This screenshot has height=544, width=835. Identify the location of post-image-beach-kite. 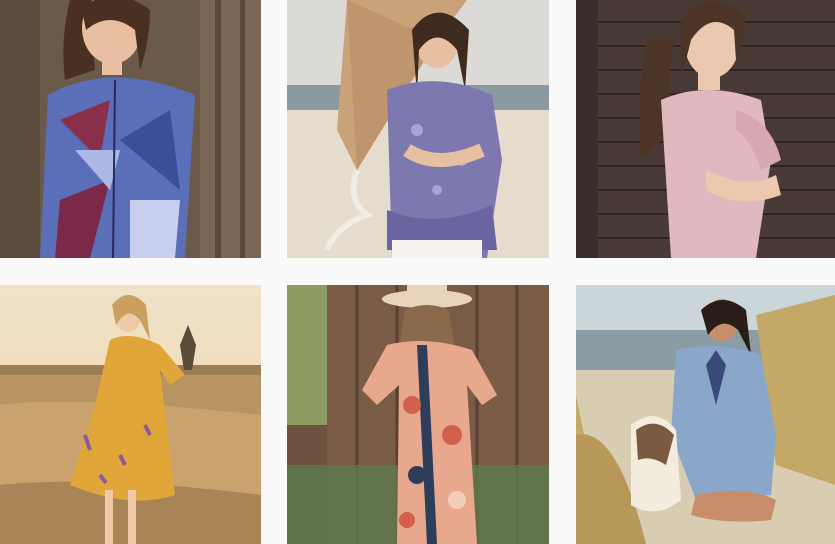
(418, 129).